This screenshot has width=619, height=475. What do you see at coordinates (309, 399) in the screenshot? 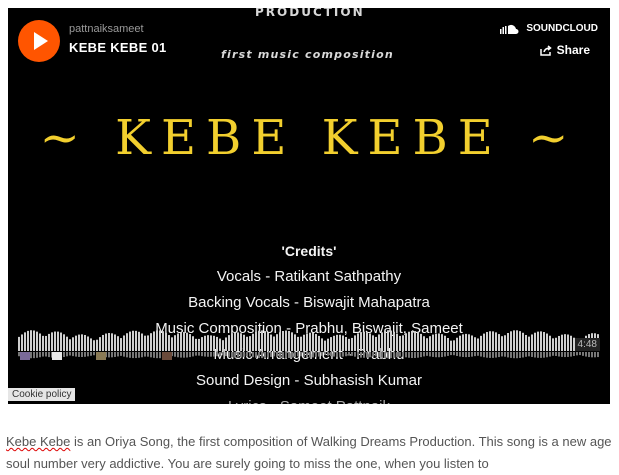
I see `credit-line: Lyrics - Sameet Pattnaik` at bounding box center [309, 399].